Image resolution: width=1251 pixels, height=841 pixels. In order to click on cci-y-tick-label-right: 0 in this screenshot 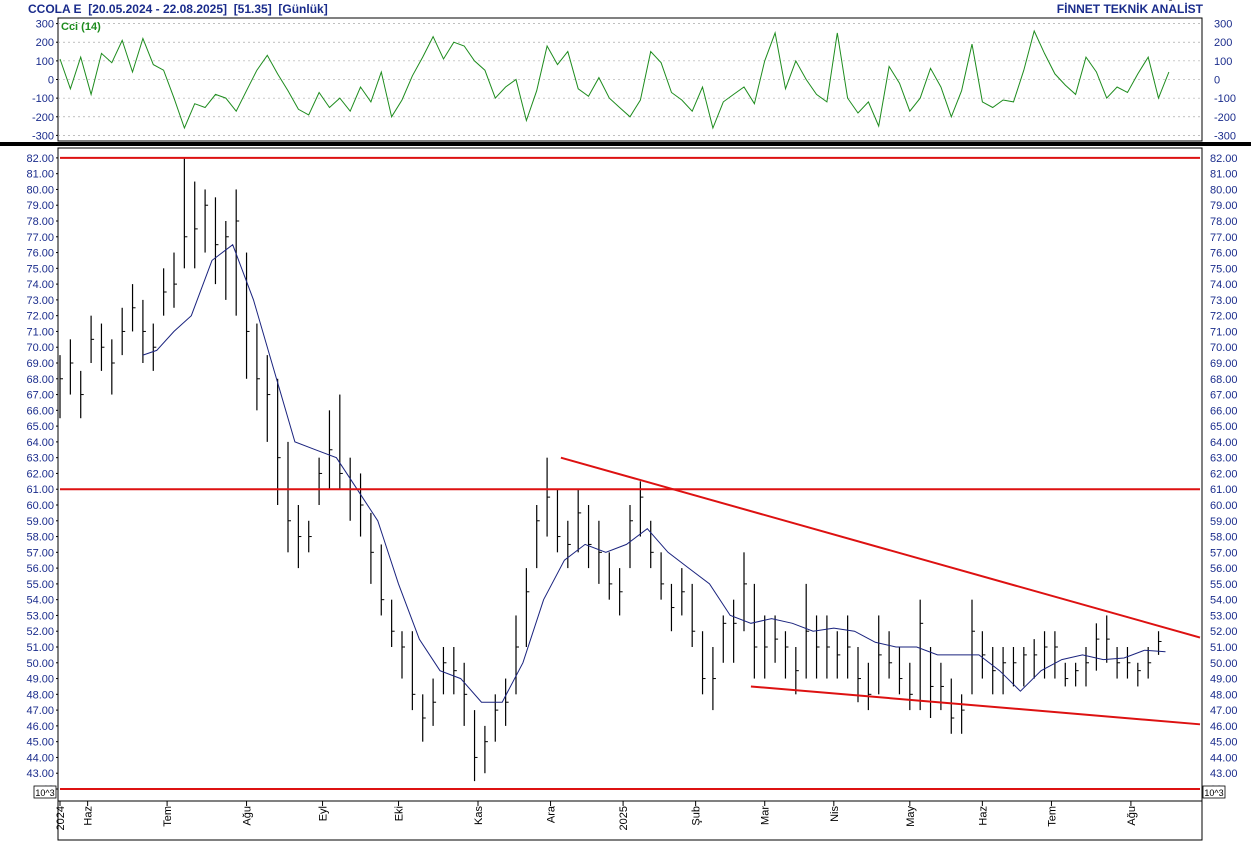, I will do `click(1217, 81)`.